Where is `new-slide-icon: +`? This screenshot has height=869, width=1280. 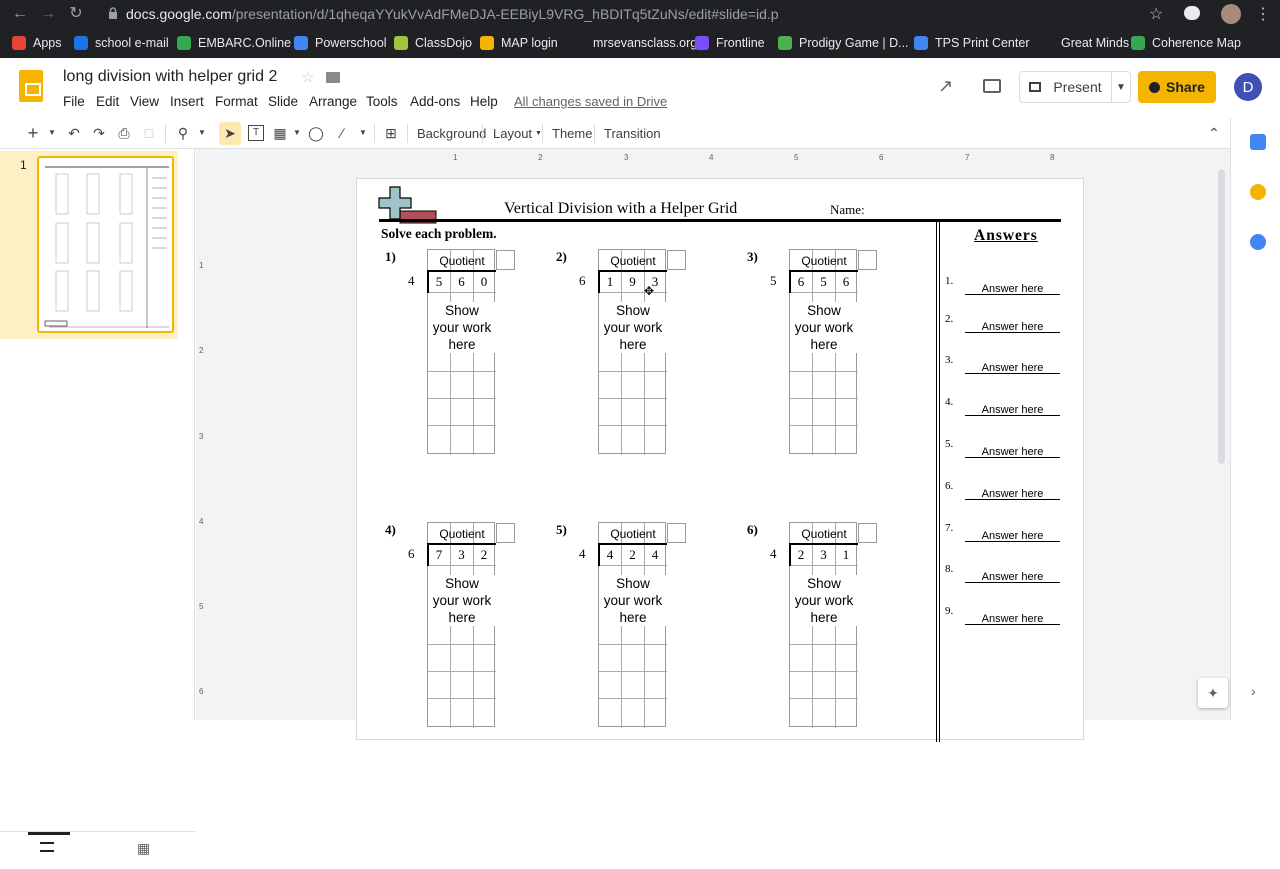 new-slide-icon: + is located at coordinates (33, 133).